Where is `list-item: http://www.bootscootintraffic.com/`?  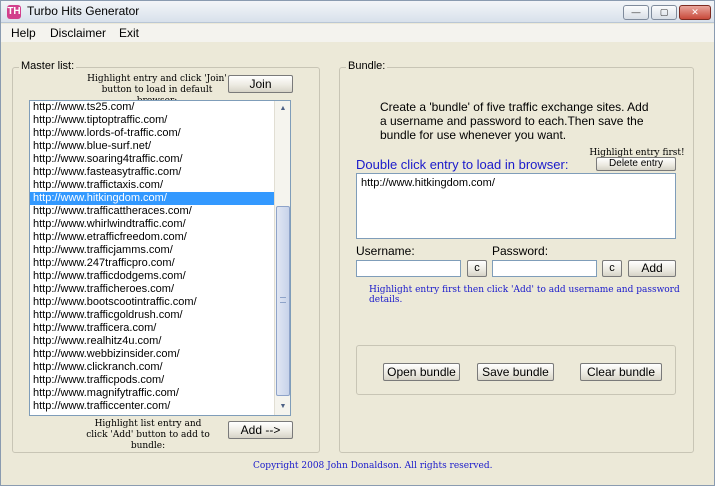 list-item: http://www.bootscootintraffic.com/ is located at coordinates (160, 302).